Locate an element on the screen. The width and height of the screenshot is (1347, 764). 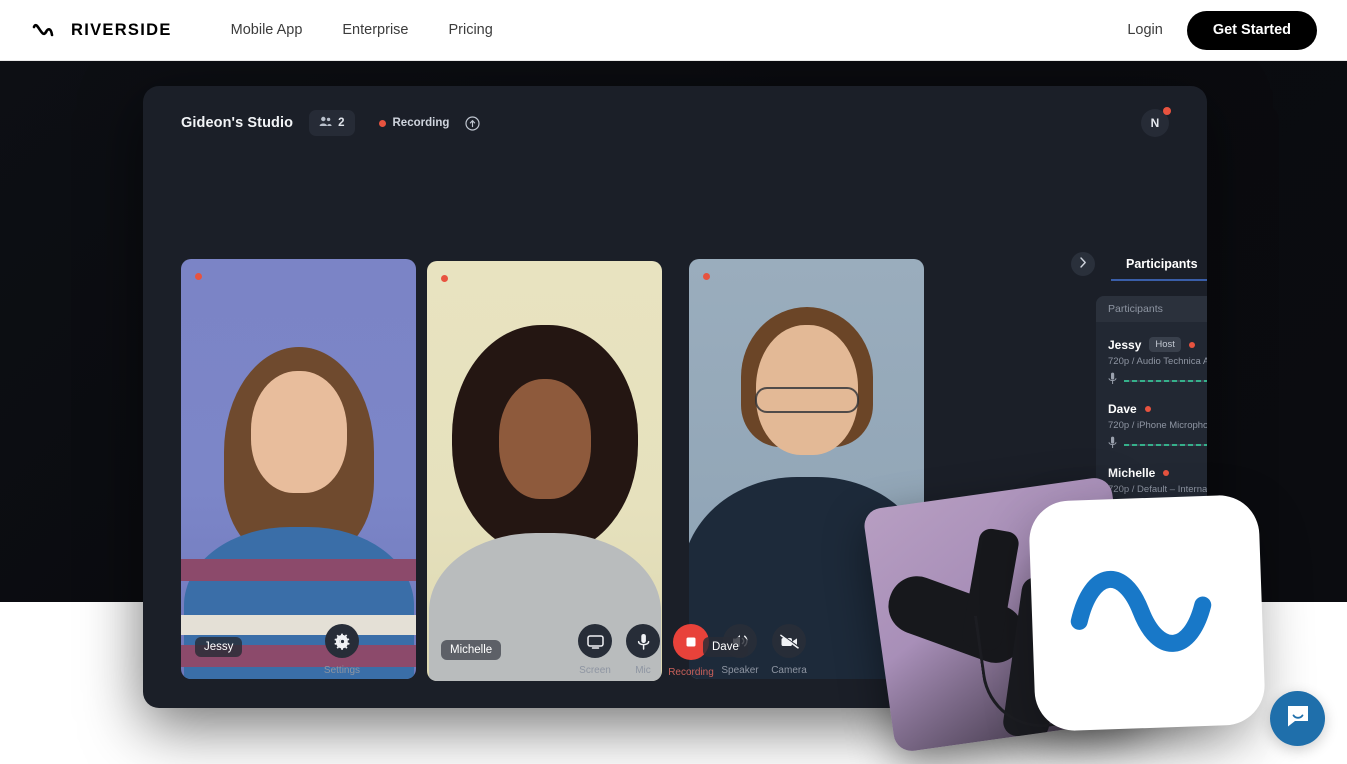
participant-count-badge: 2 is located at coordinates (332, 123).